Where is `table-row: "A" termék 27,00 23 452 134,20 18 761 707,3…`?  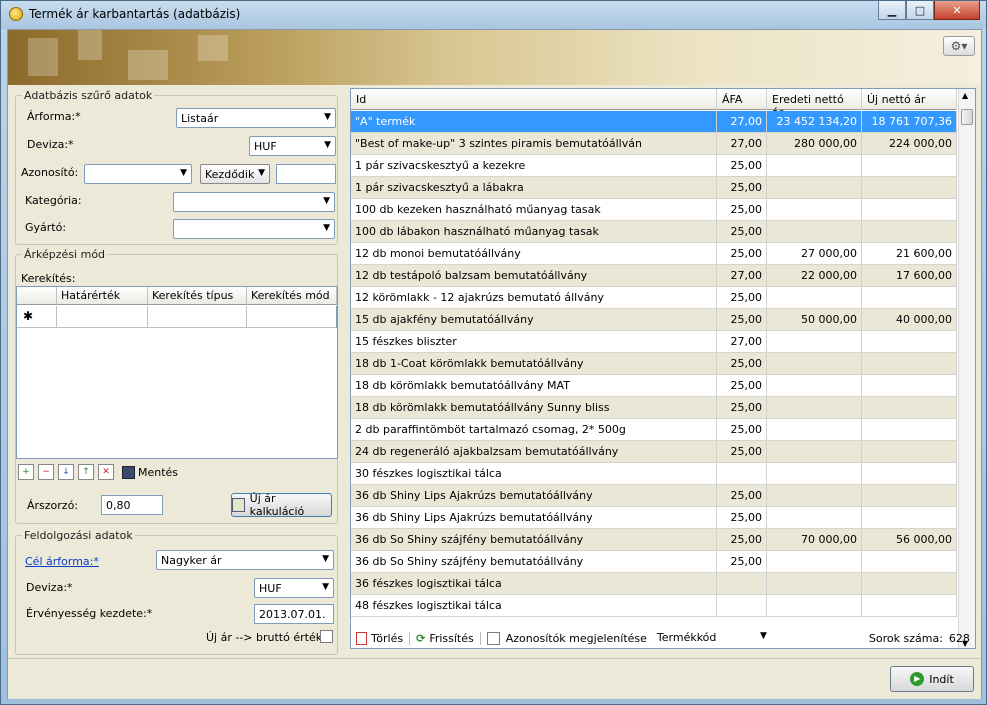 table-row: "A" termék 27,00 23 452 134,20 18 761 707,3… is located at coordinates (654, 122).